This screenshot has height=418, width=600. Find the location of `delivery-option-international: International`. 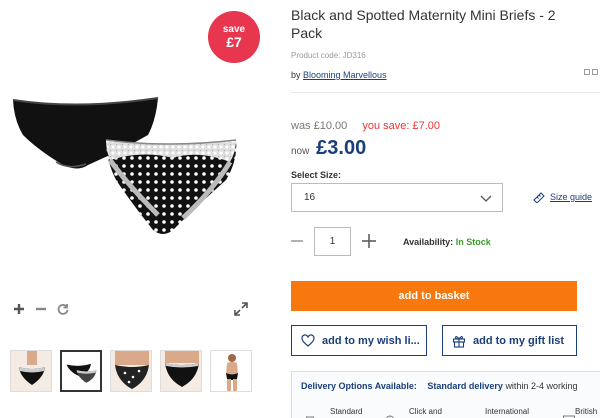

delivery-option-international: International is located at coordinates (507, 411).